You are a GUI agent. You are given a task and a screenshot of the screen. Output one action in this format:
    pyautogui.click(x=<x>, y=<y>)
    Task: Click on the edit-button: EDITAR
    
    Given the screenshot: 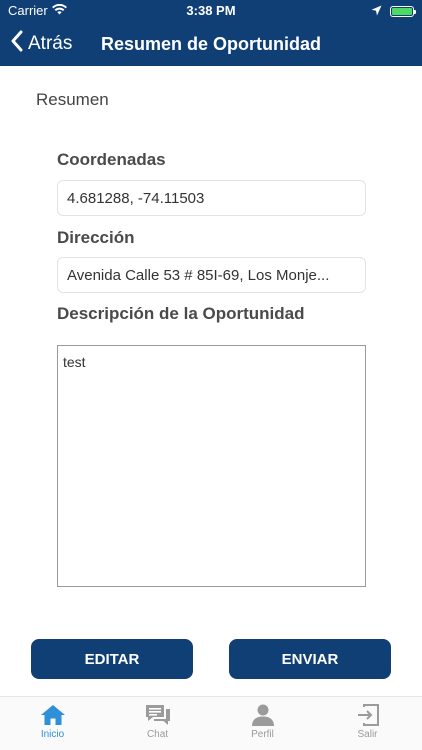 What is the action you would take?
    pyautogui.click(x=112, y=659)
    